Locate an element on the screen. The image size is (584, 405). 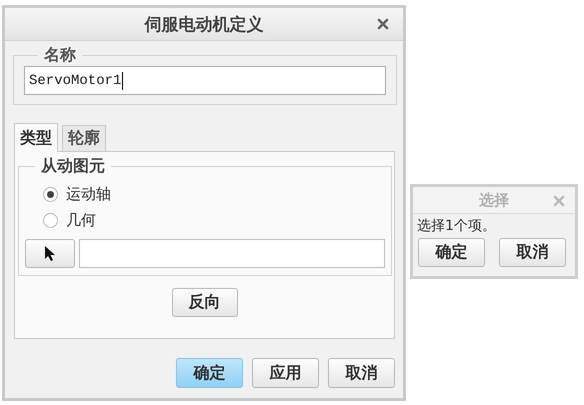
reference-field is located at coordinates (232, 253).